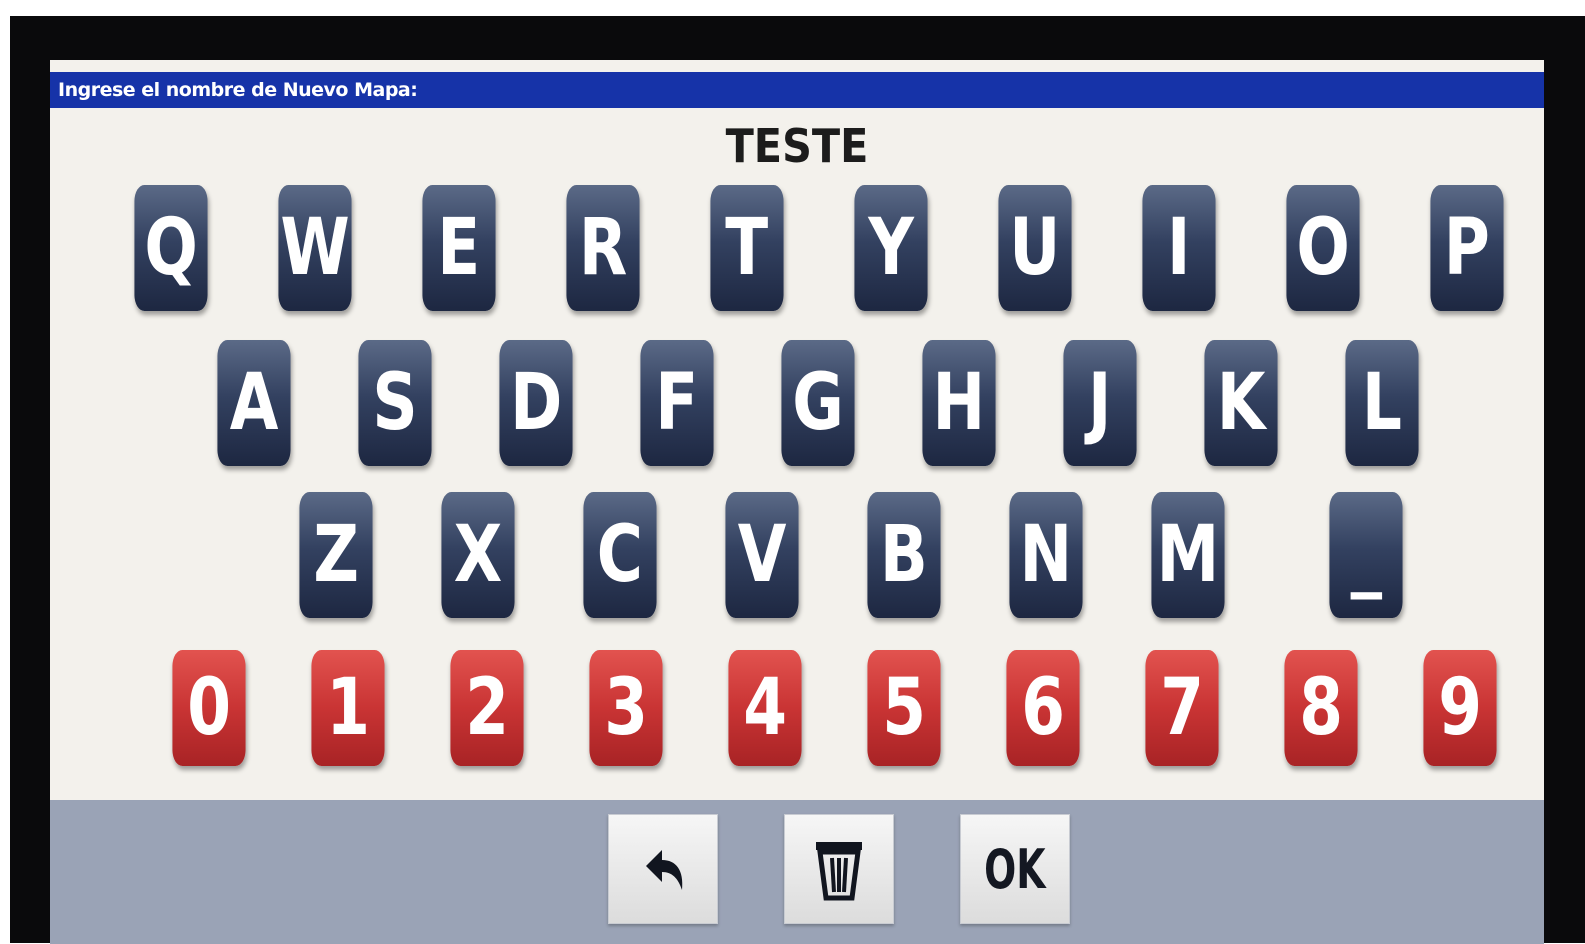 This screenshot has height=944, width=1585. I want to click on letter-key-z: Z, so click(336, 555).